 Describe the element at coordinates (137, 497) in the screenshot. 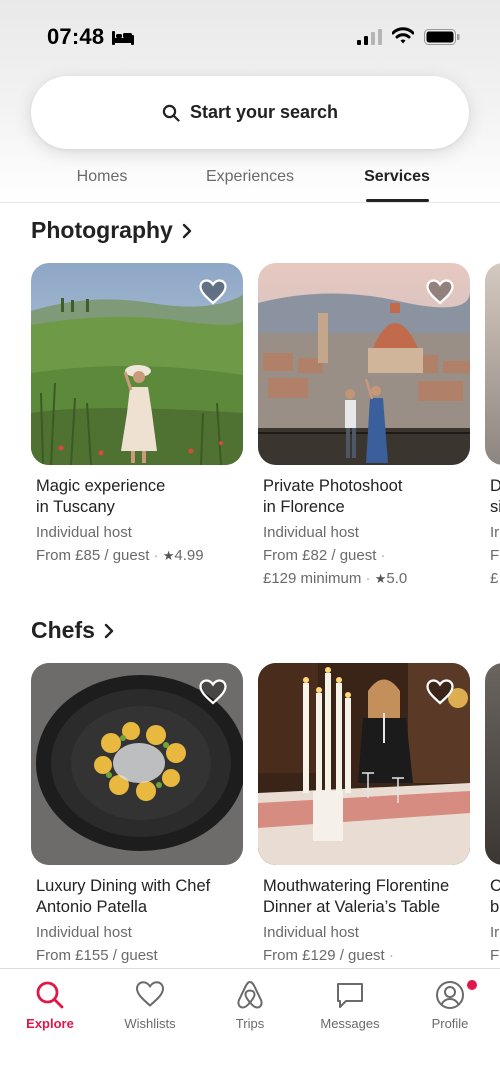

I see `card-title: Magic experience in Tuscany` at that location.